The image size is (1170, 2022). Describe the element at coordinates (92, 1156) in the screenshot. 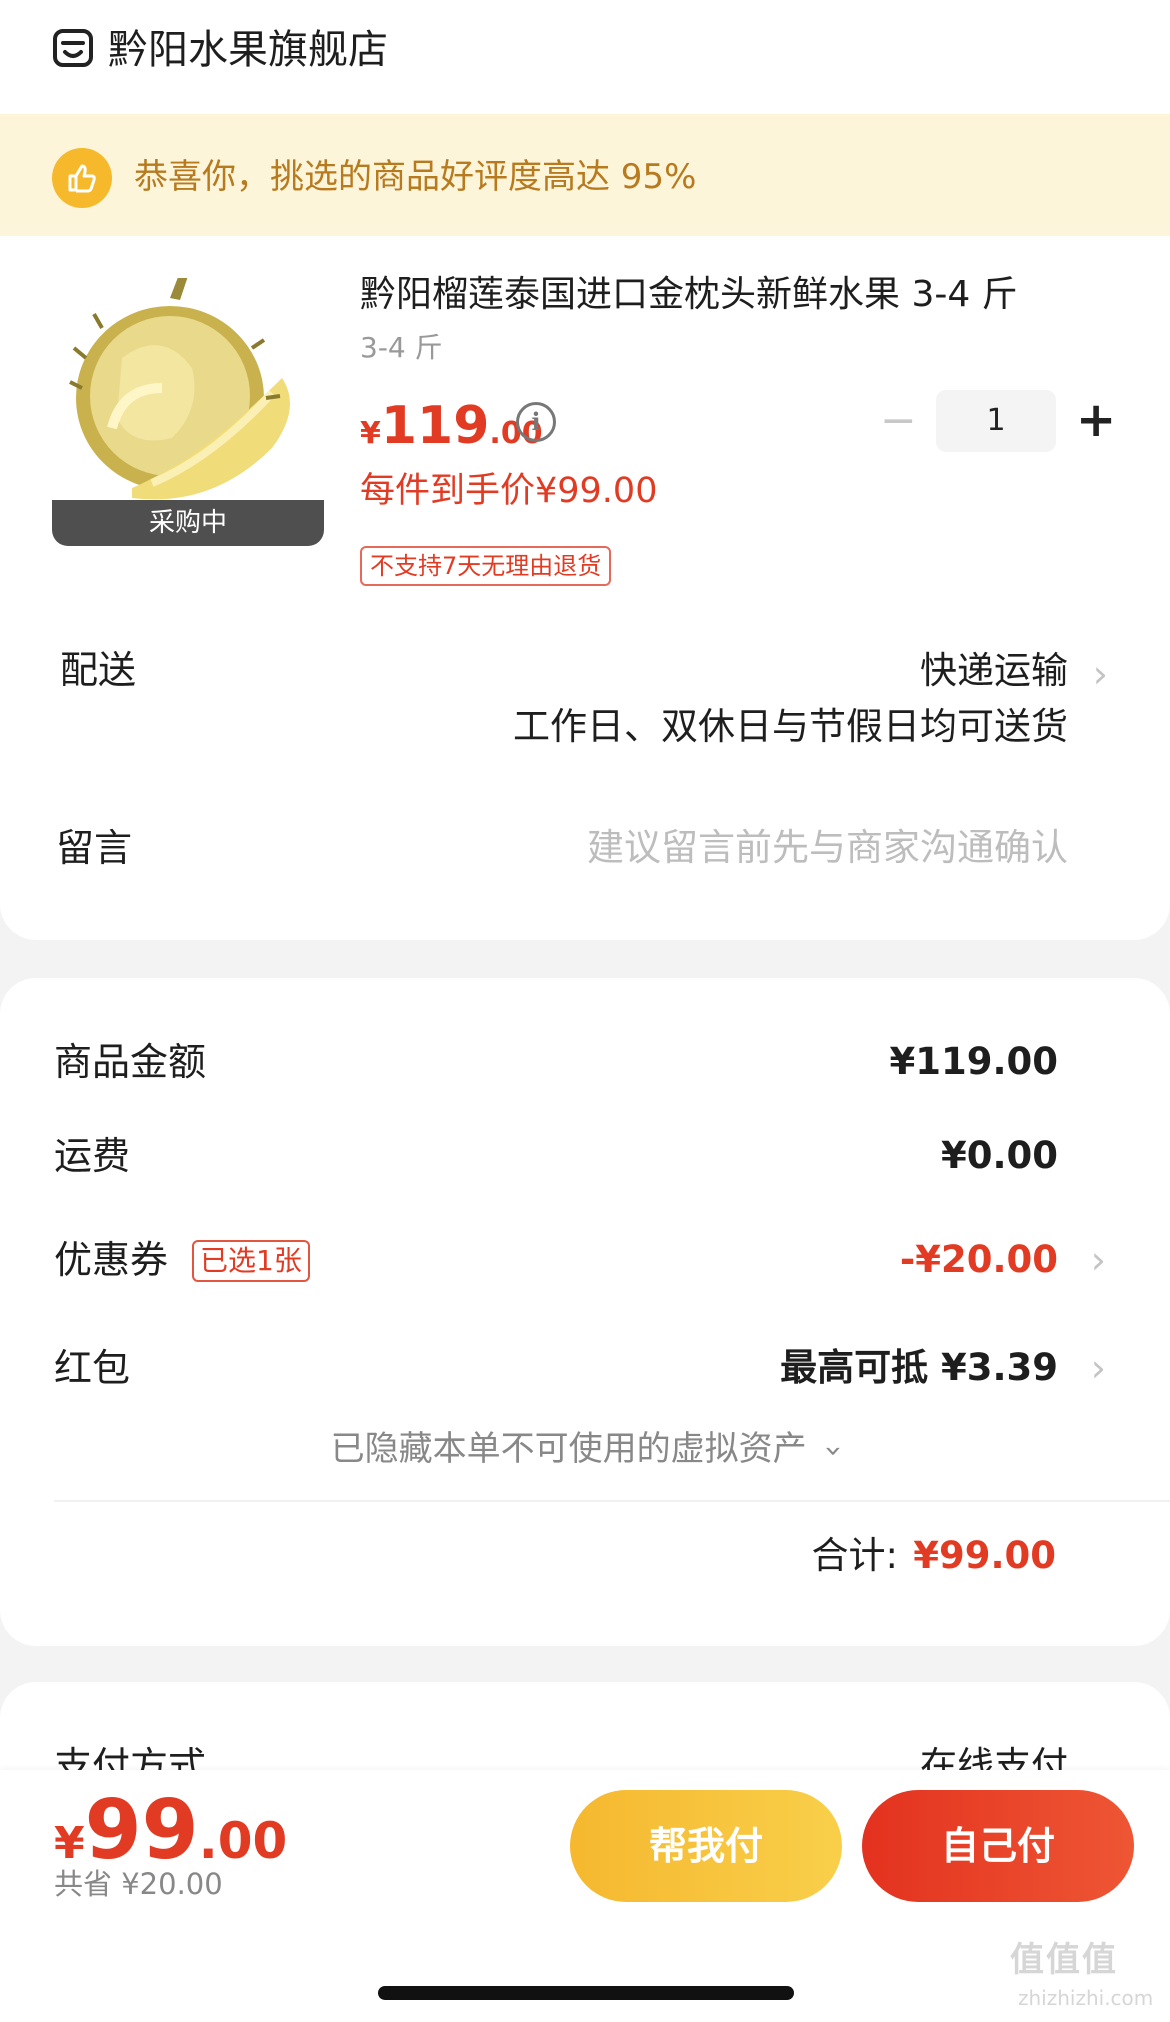

I see `freight-label: 运费` at that location.